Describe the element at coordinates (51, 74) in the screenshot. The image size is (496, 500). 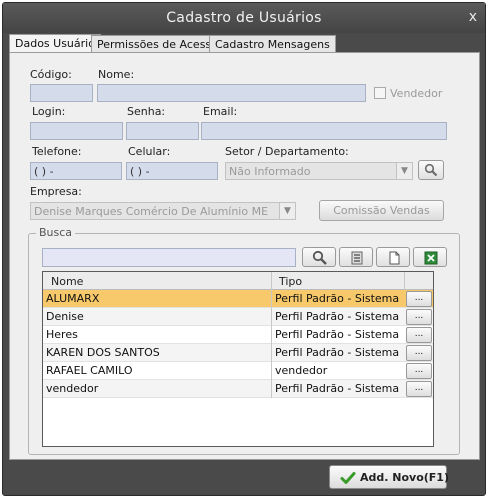
I see `codigo-label: Código:` at that location.